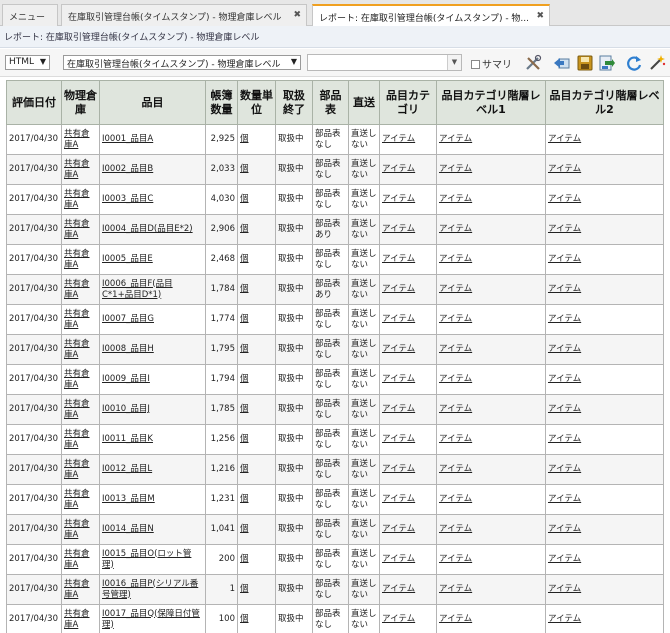  I want to click on column-header: 取扱終了, so click(294, 102).